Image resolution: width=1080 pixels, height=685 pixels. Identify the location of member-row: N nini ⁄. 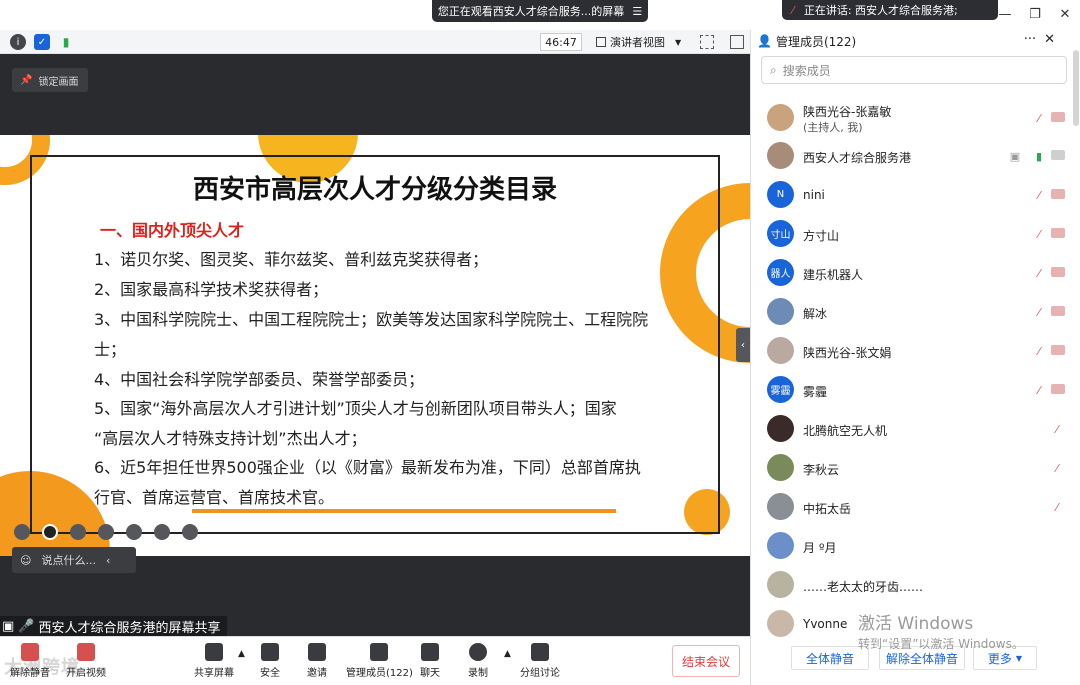
(912, 196).